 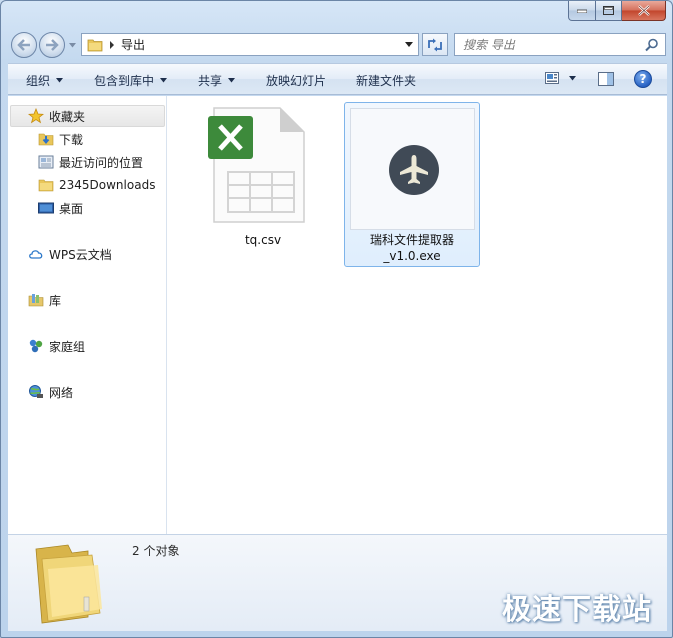 I want to click on navigation-bar: 导出, so click(x=337, y=45).